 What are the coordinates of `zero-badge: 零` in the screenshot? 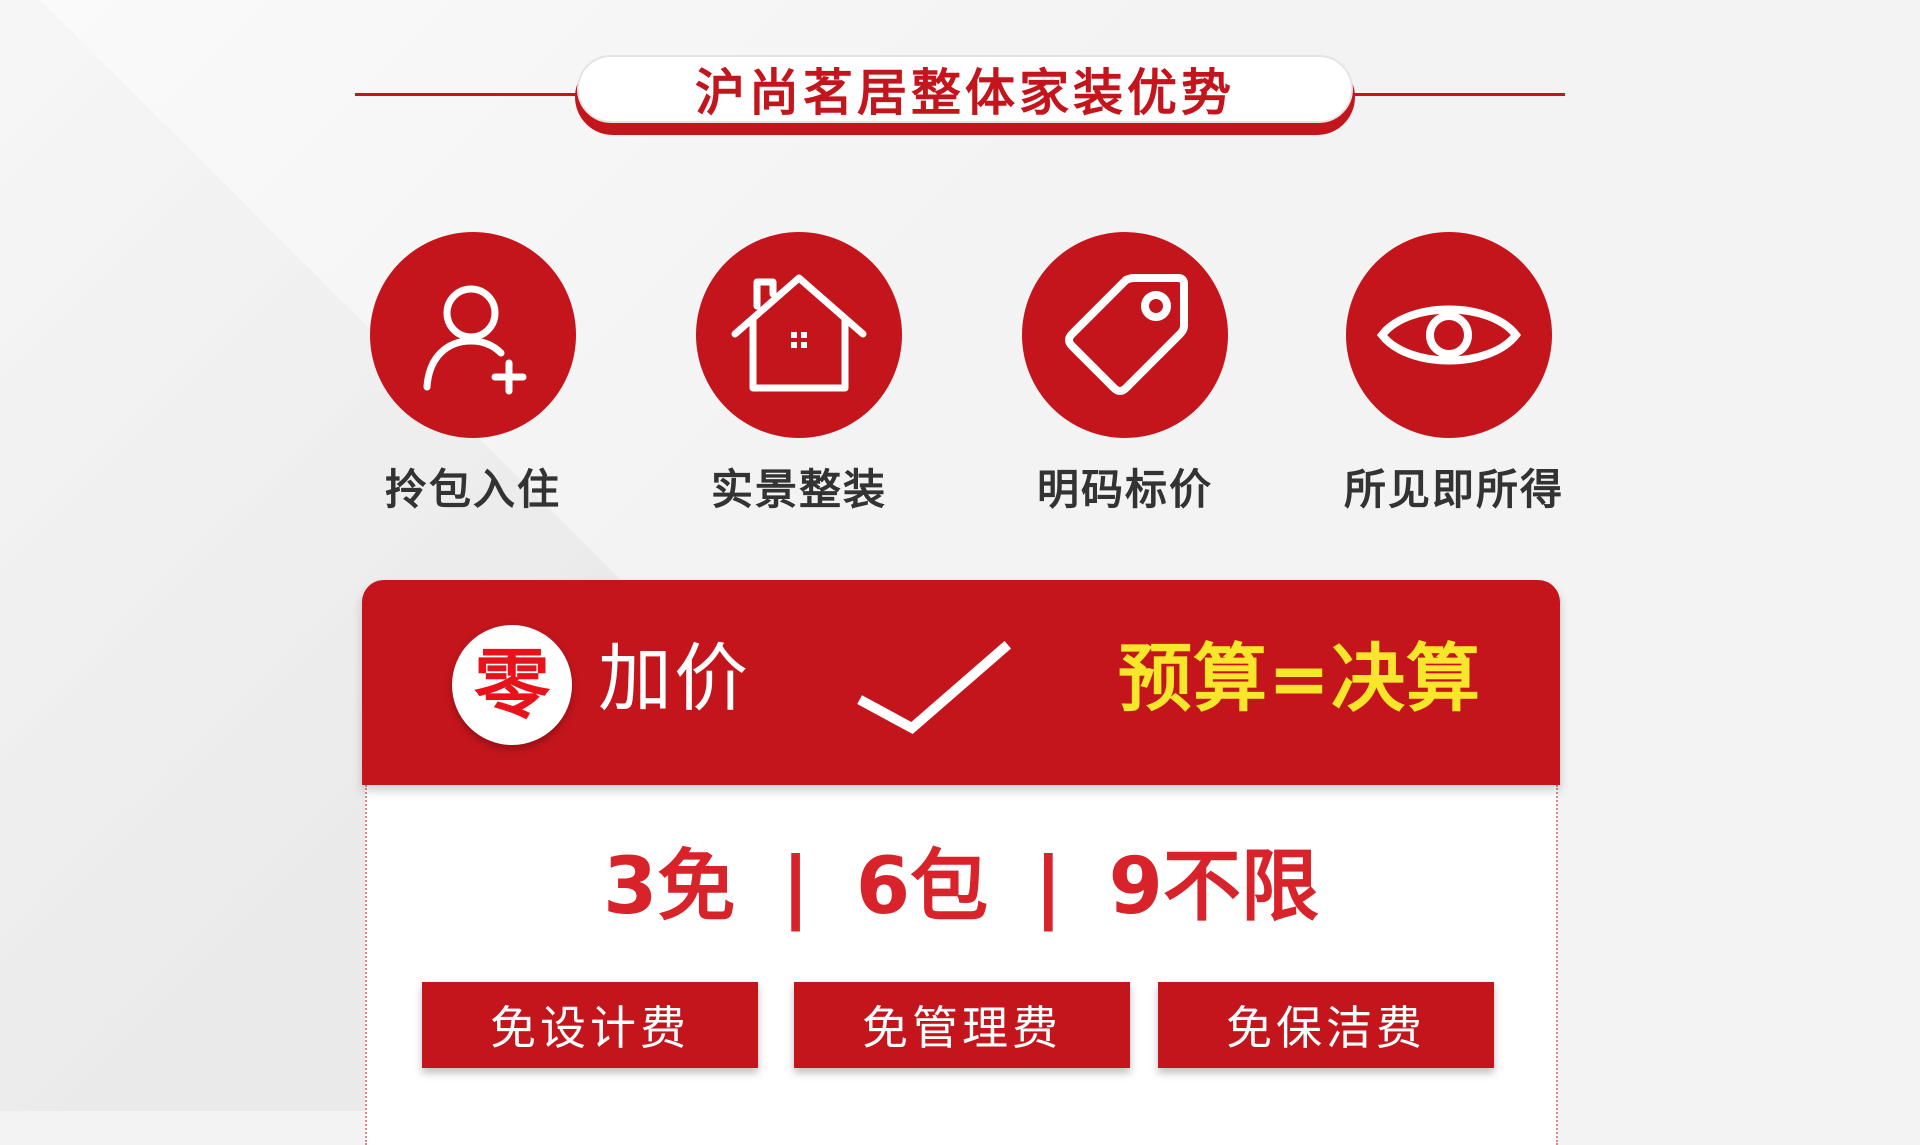 It's located at (512, 685).